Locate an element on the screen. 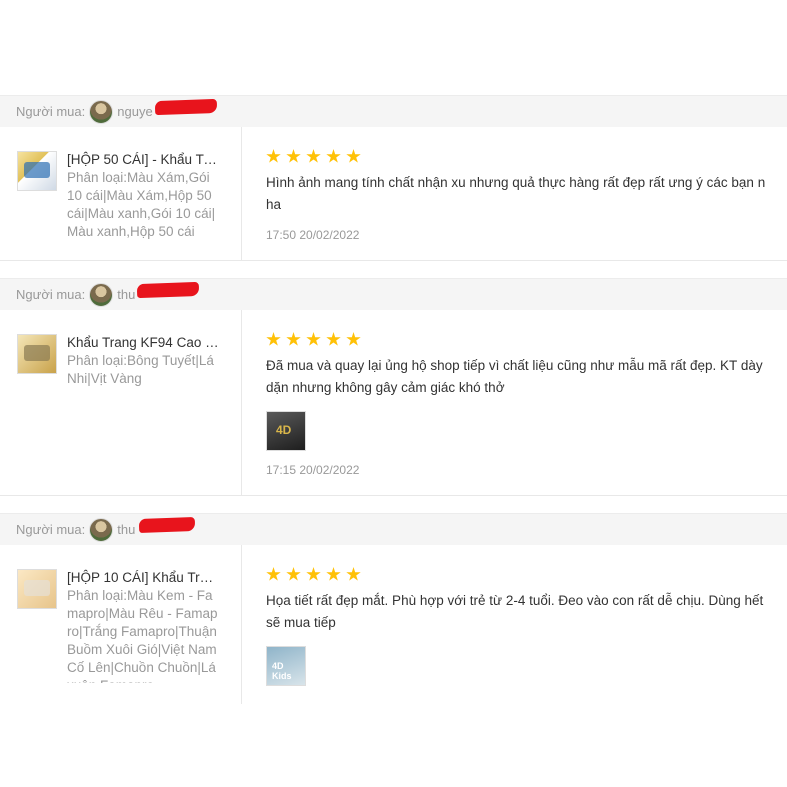 The height and width of the screenshot is (787, 787). review-time: 17:15 20/02/2022 is located at coordinates (313, 470).